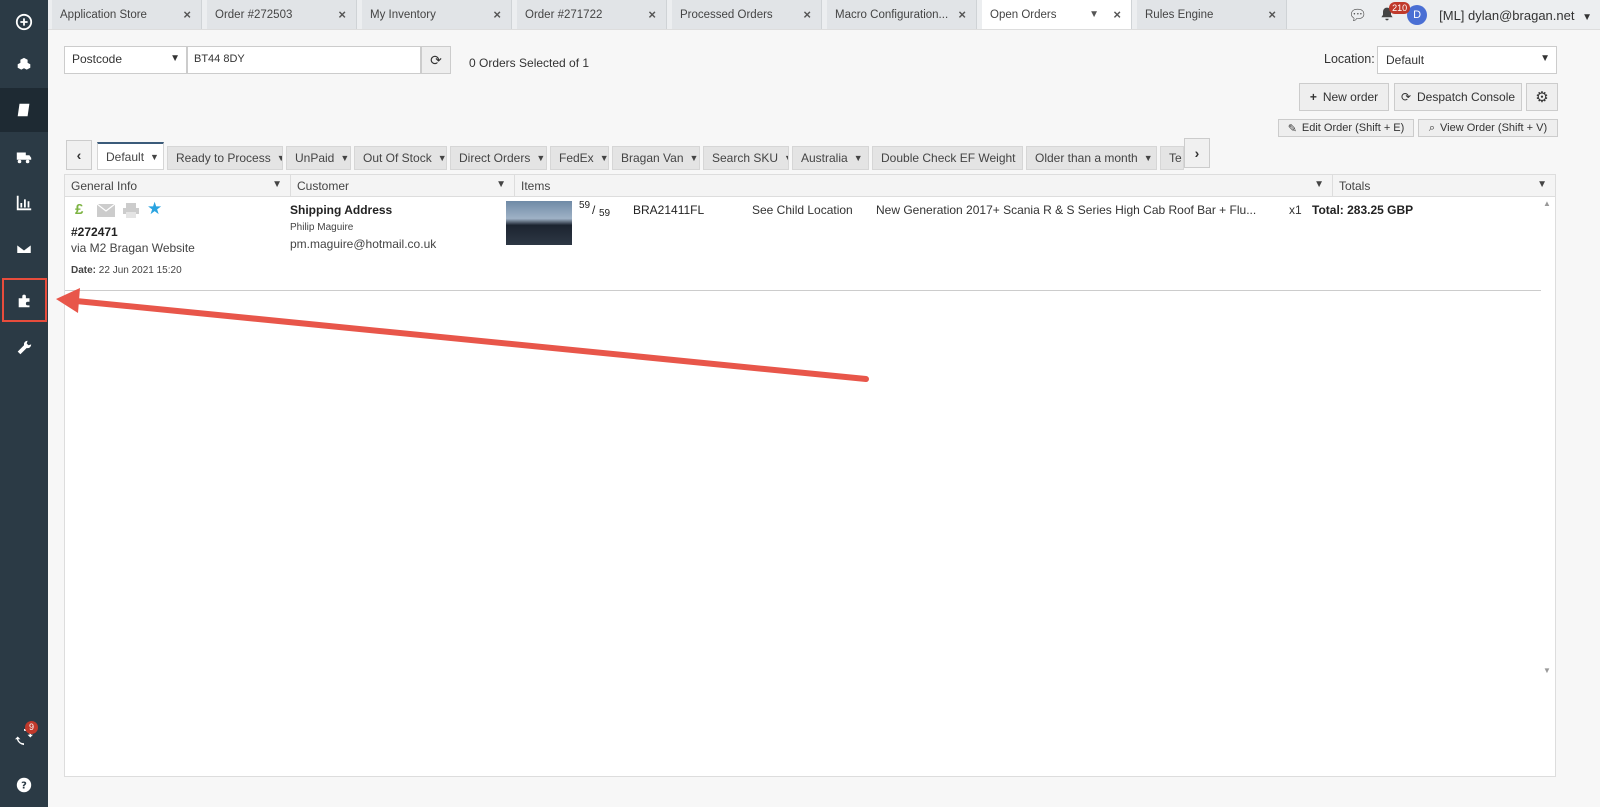 Image resolution: width=1600 pixels, height=807 pixels. What do you see at coordinates (24, 66) in the screenshot?
I see `sidebar-item-inventory` at bounding box center [24, 66].